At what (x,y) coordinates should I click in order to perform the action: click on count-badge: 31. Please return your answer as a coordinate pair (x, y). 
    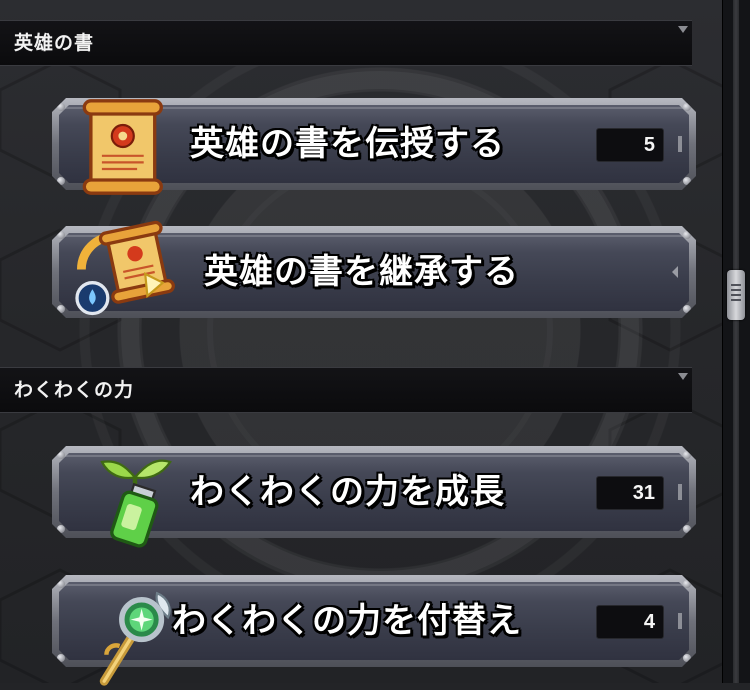
    Looking at the image, I should click on (630, 493).